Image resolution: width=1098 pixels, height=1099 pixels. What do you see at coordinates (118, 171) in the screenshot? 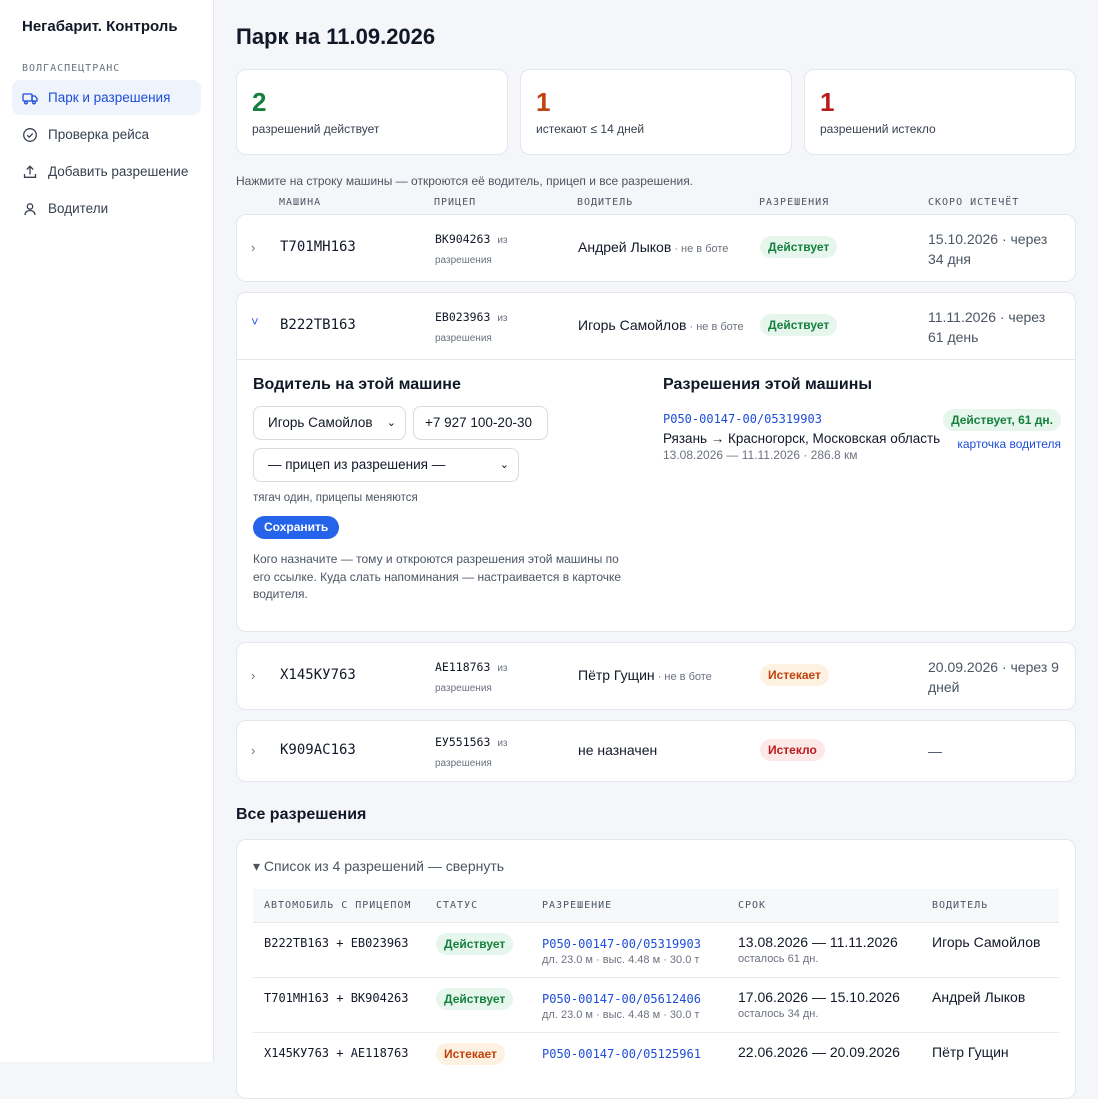
I see `nav-label: Добавить разрешение` at bounding box center [118, 171].